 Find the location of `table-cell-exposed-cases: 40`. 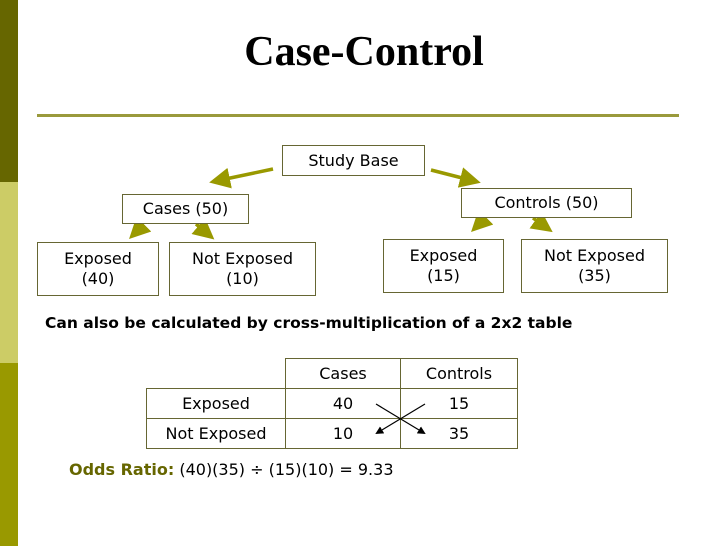

table-cell-exposed-cases: 40 is located at coordinates (343, 403).